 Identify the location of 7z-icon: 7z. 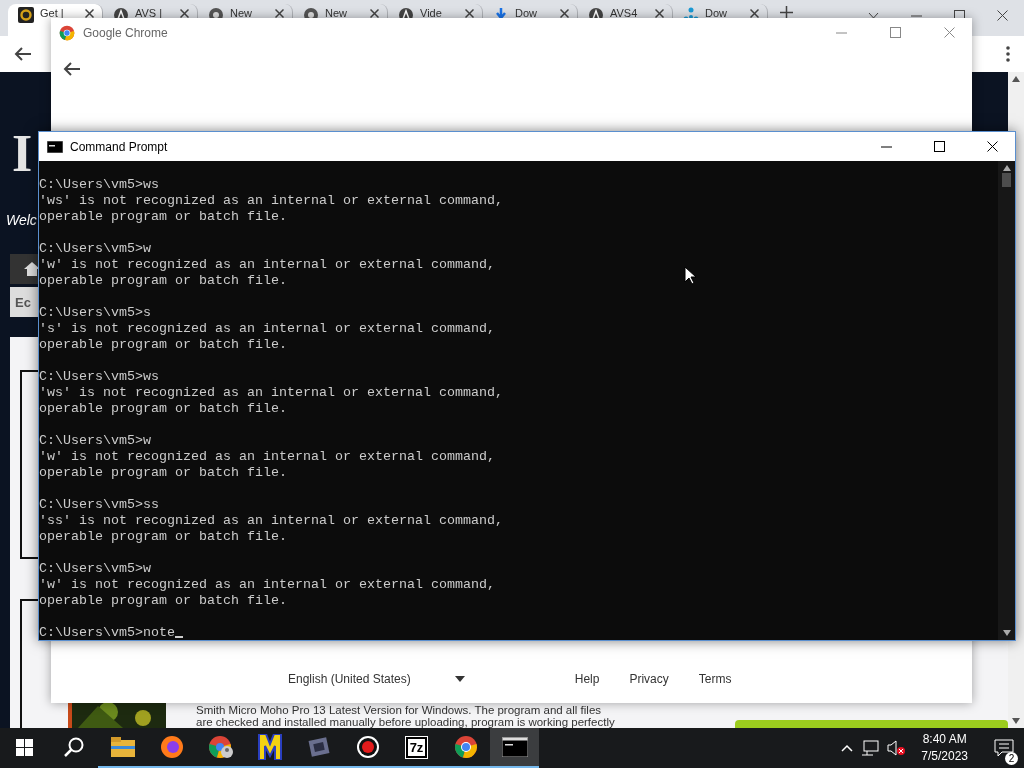
(416, 747).